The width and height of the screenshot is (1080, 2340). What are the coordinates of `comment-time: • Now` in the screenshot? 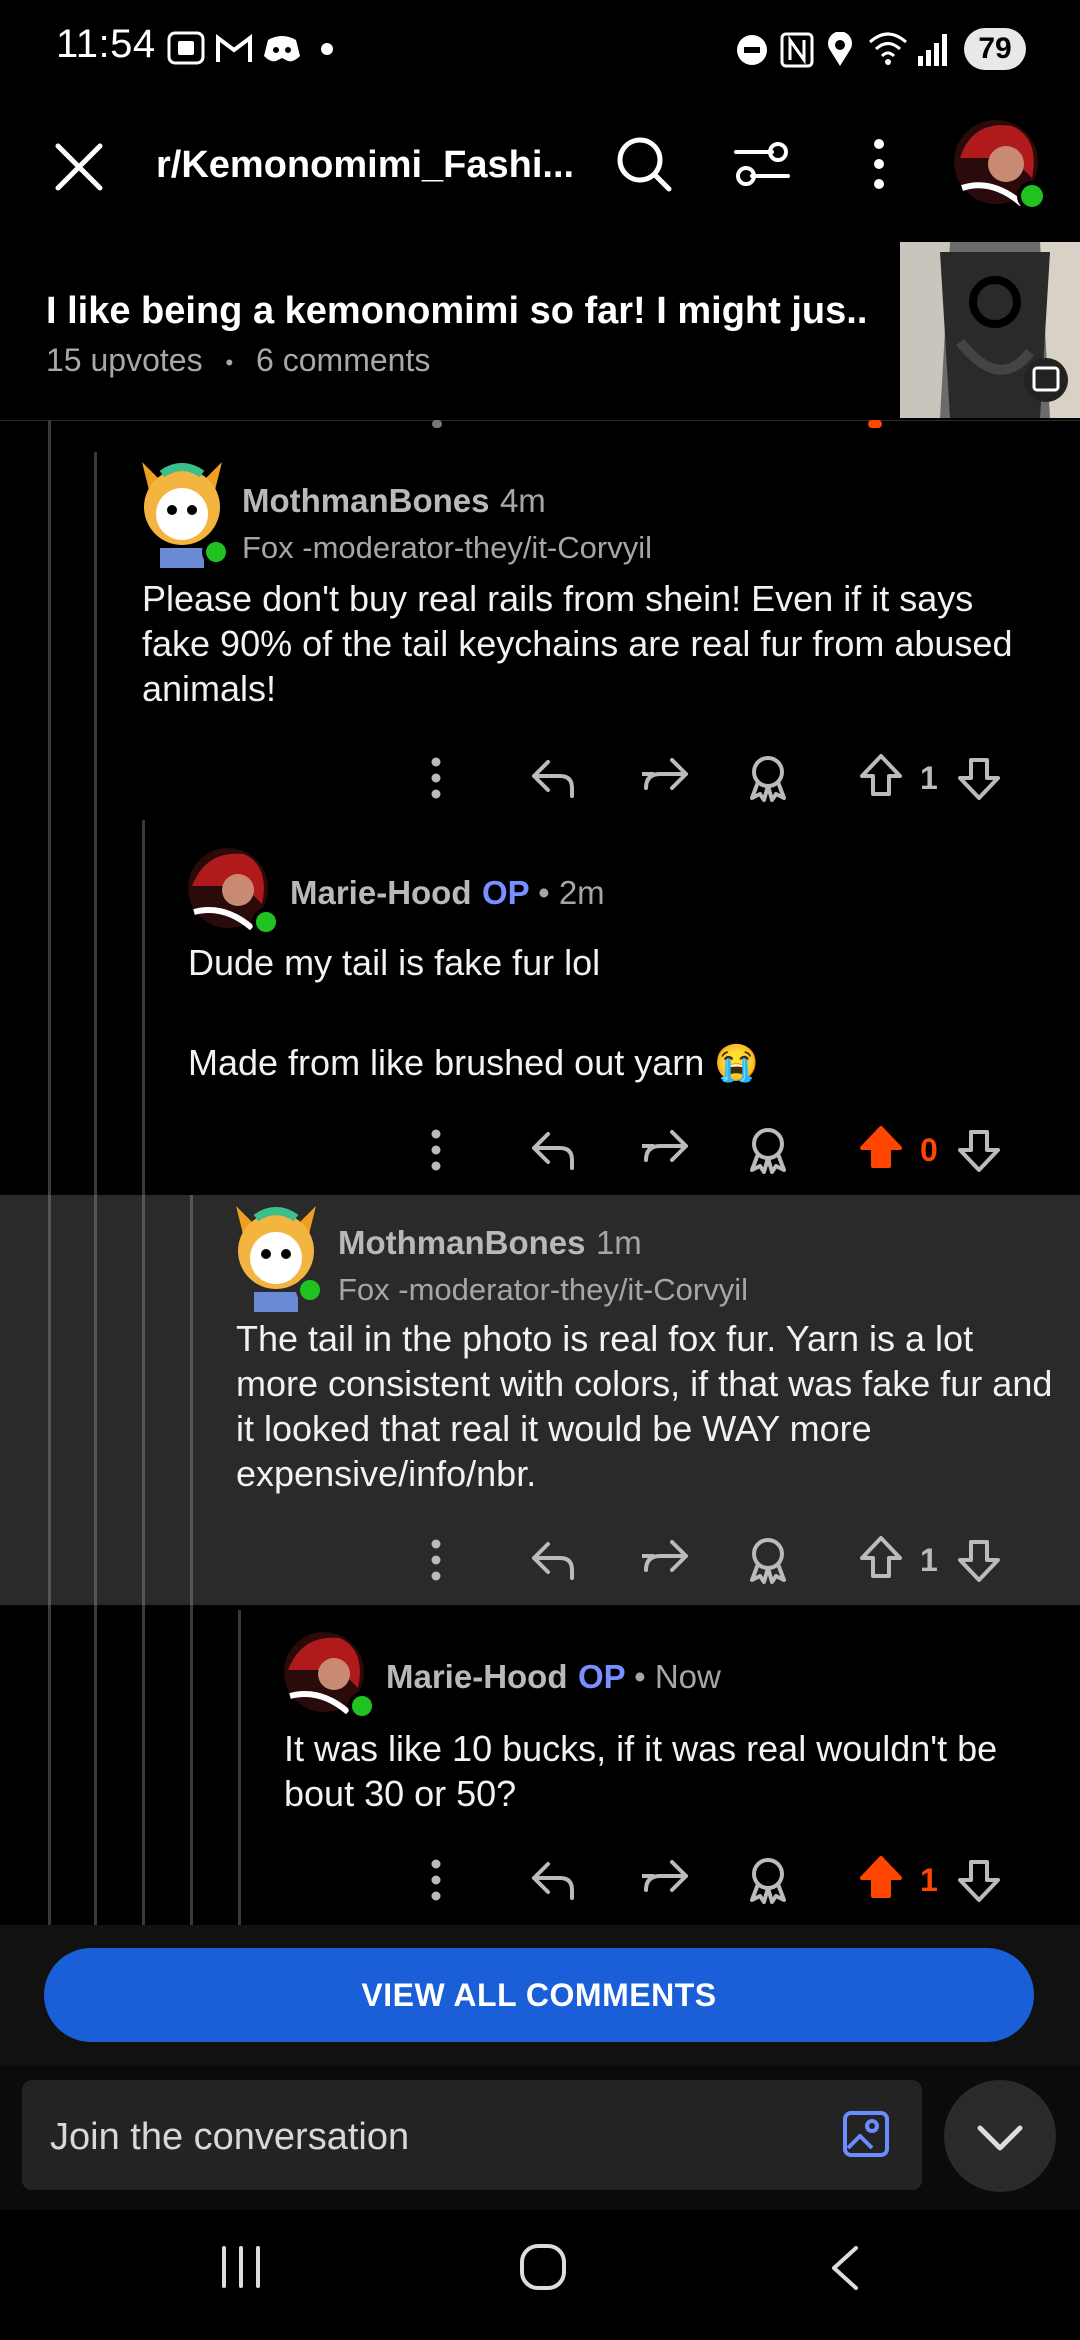 It's located at (677, 1676).